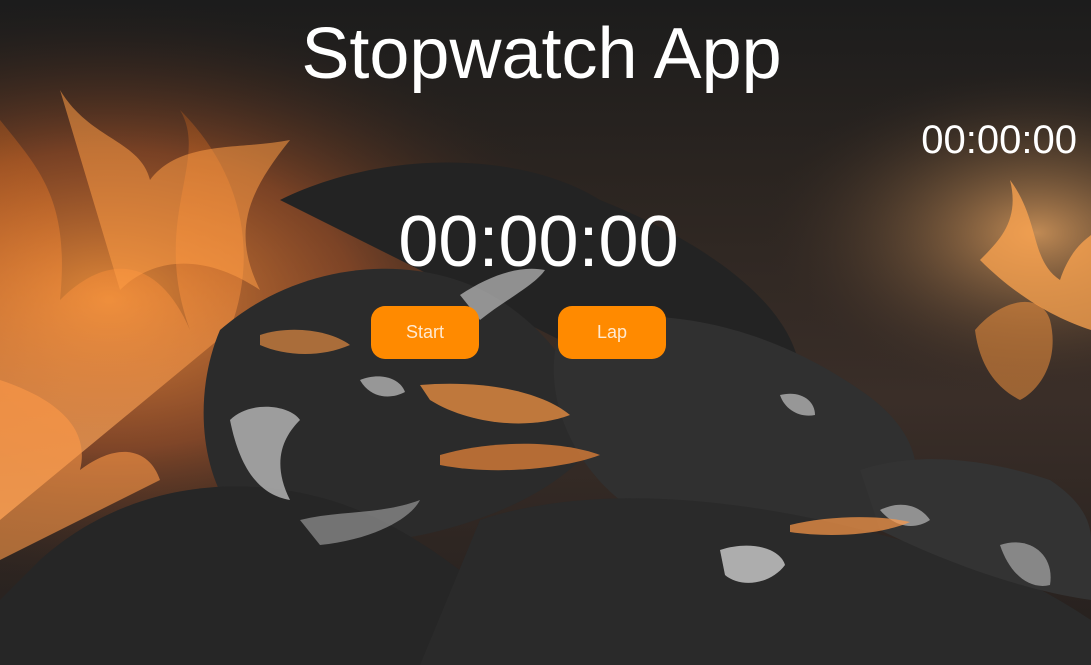  I want to click on page-title: Stopwatch App, so click(541, 54).